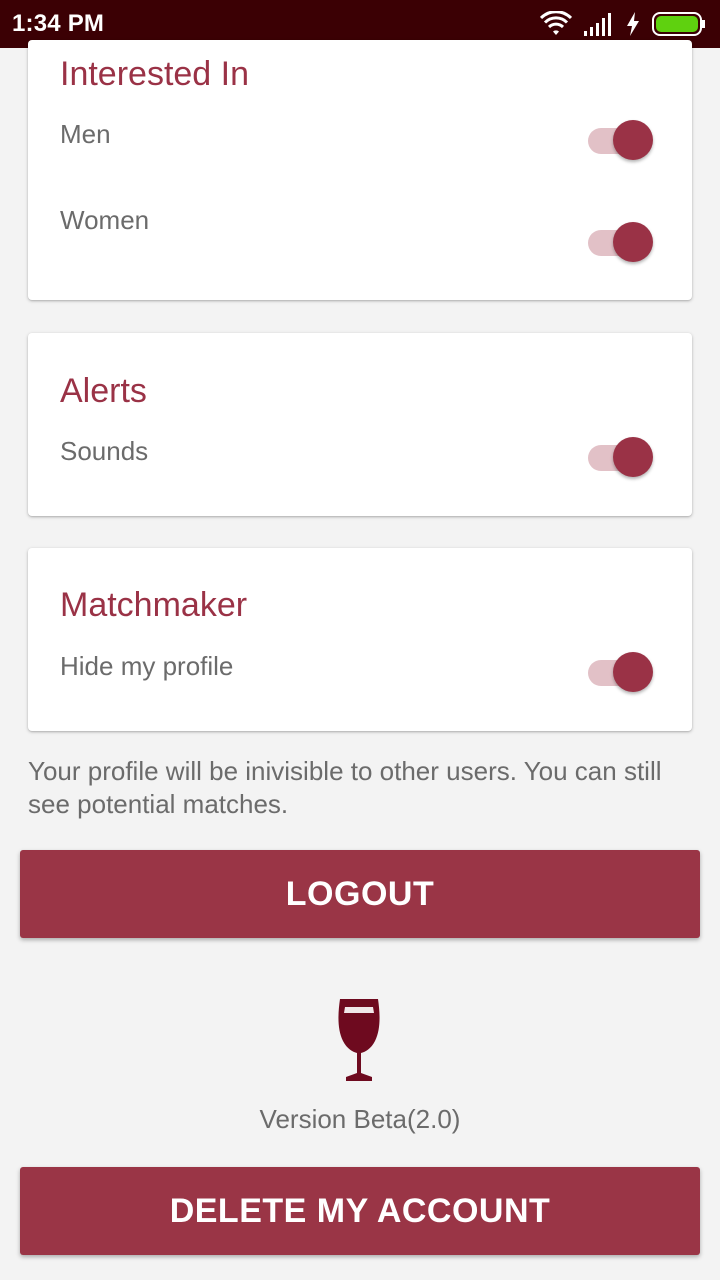 The image size is (720, 1280). I want to click on sounds-toggle, so click(621, 458).